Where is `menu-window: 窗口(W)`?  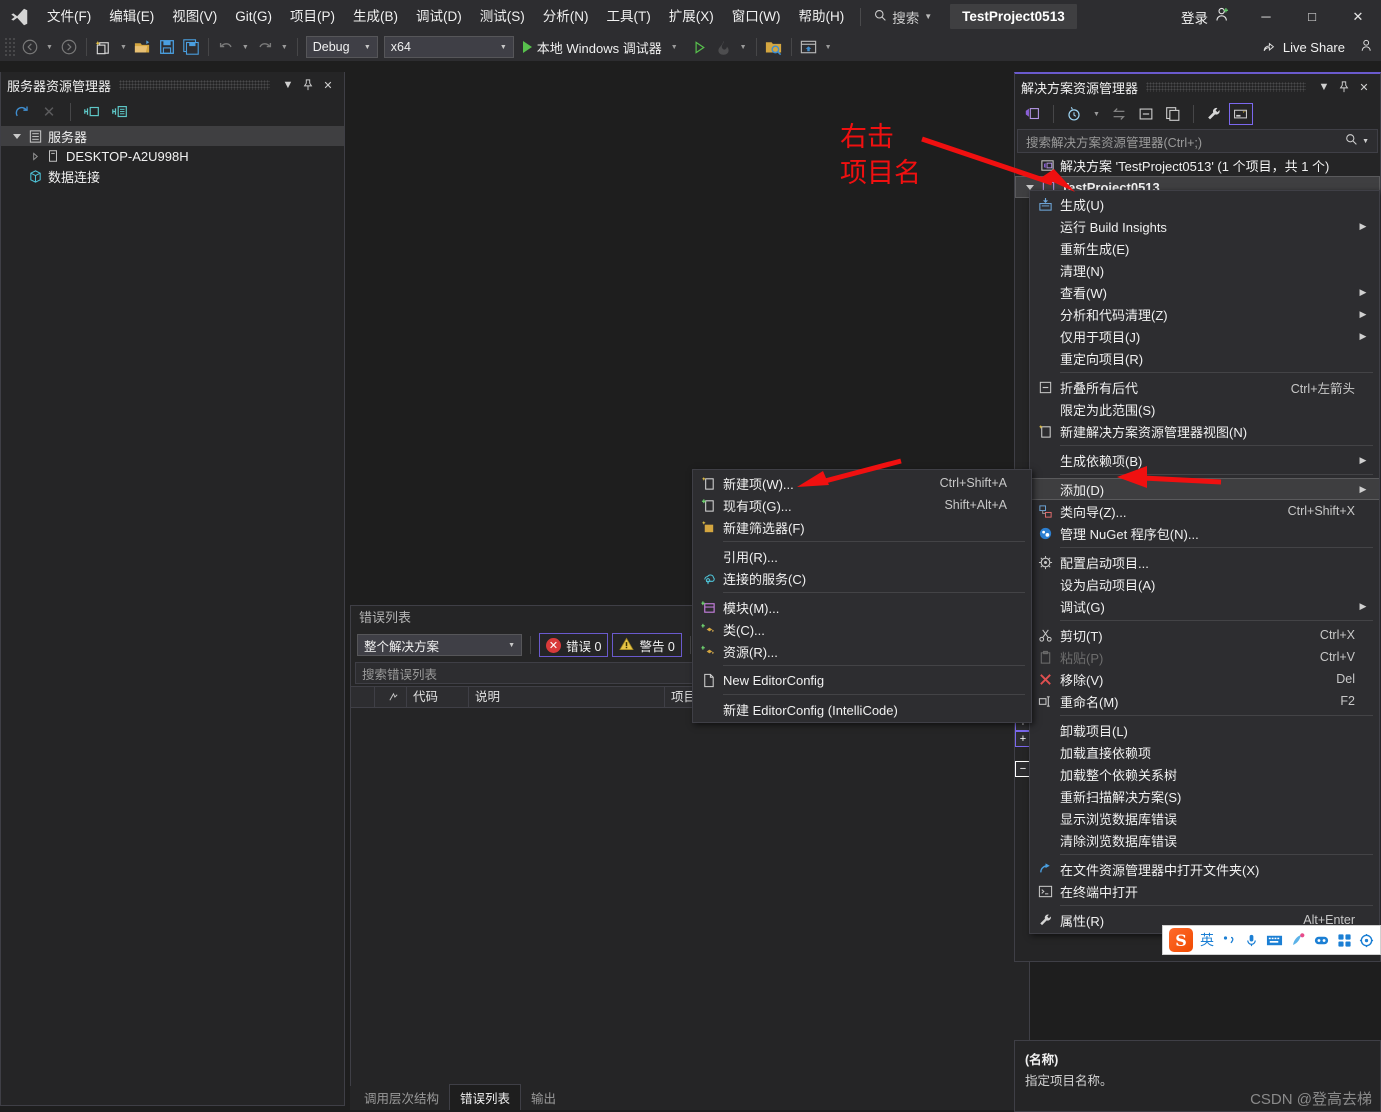
menu-window: 窗口(W) is located at coordinates (756, 16).